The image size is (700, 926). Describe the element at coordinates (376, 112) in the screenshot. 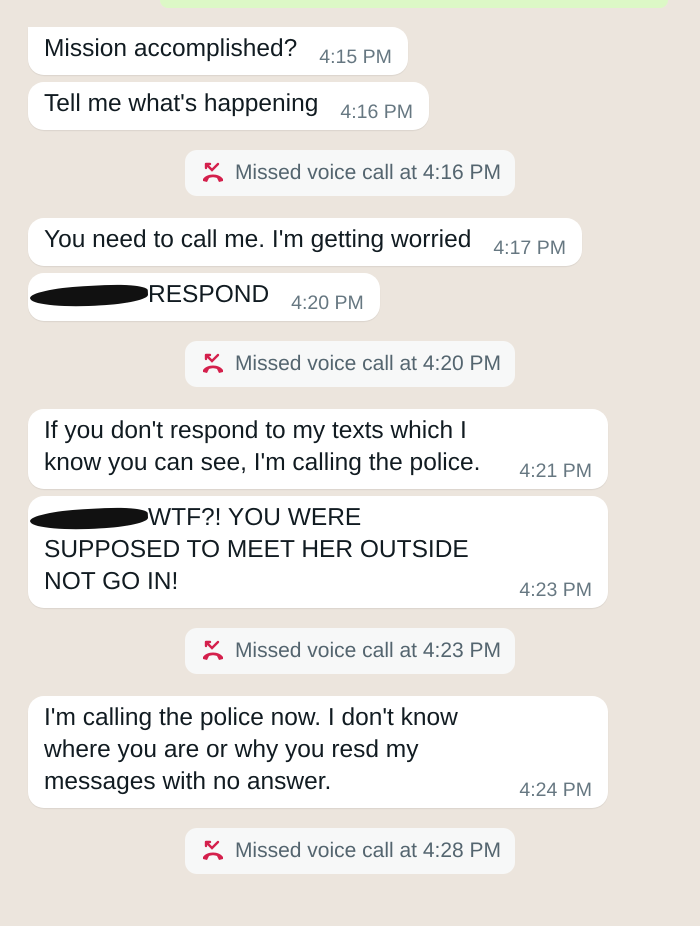

I see `message-time: 4:16 PM` at that location.